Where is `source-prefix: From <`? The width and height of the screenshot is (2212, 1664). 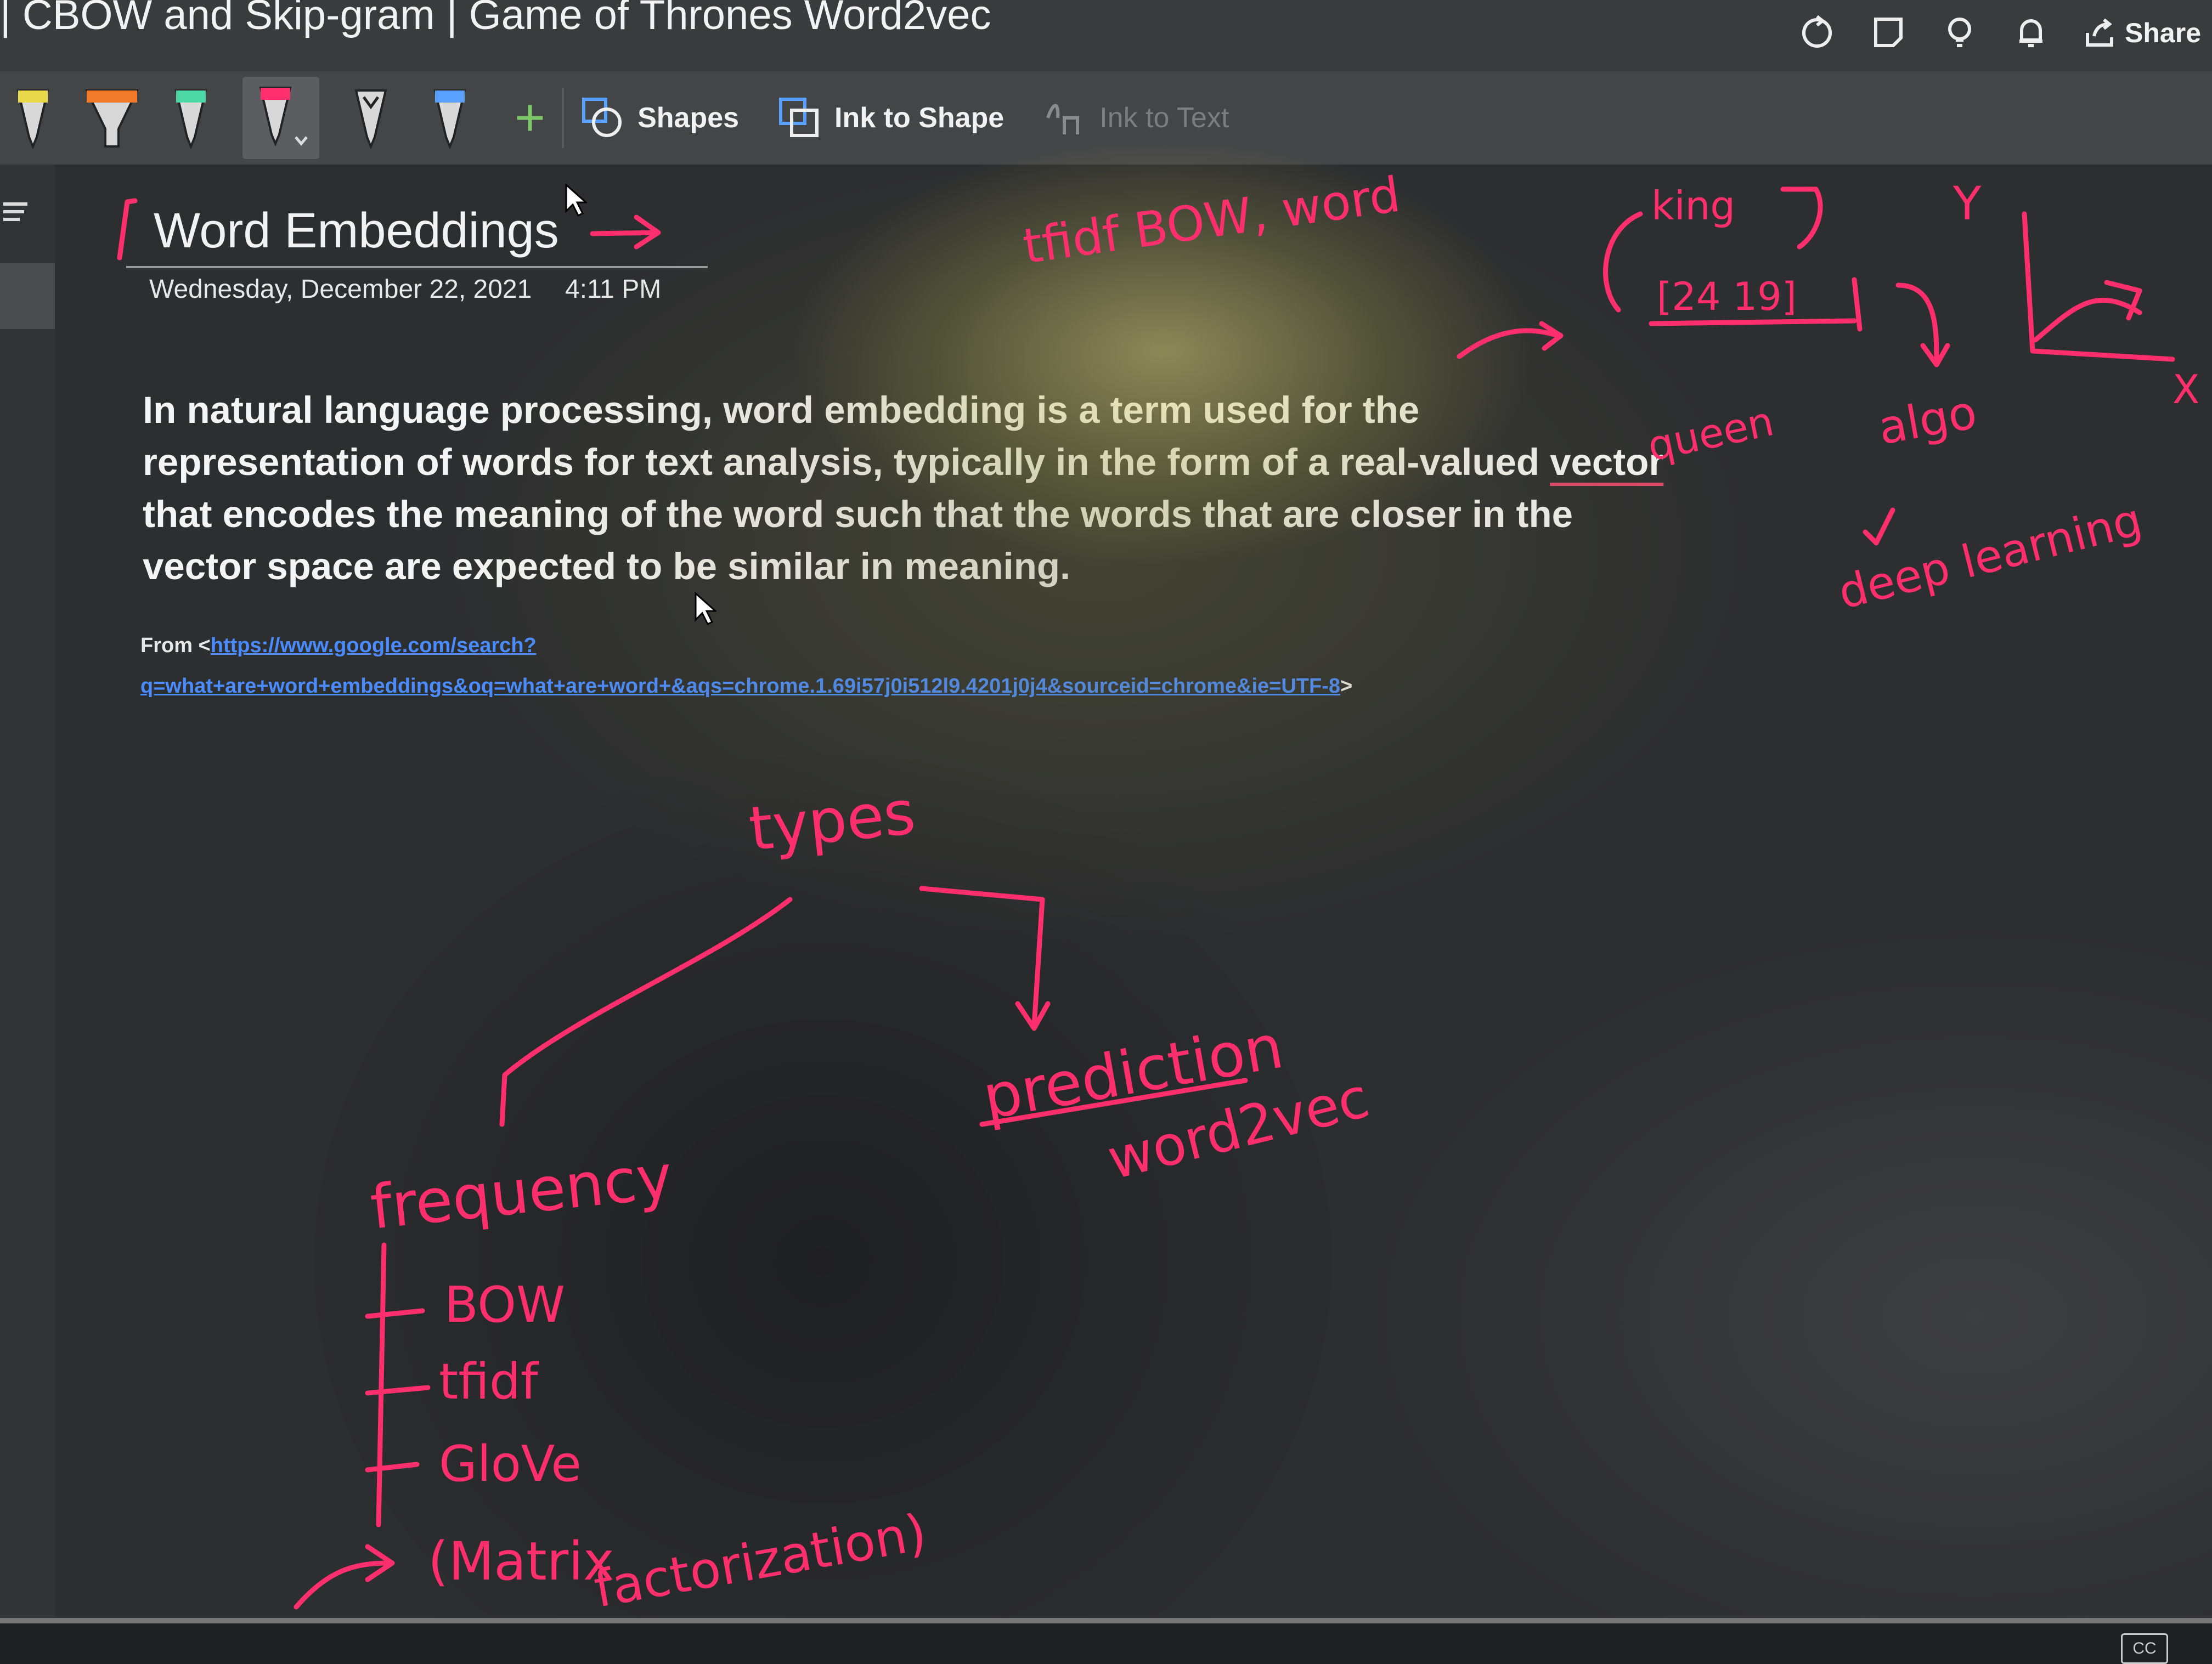
source-prefix: From < is located at coordinates (176, 645).